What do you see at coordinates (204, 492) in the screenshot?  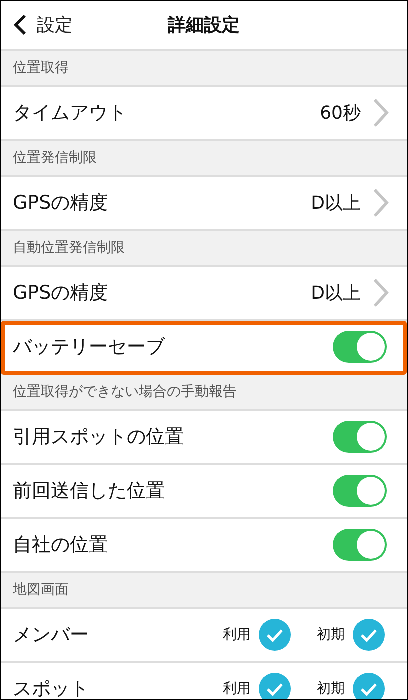 I see `settings-row: 前回送信した位置` at bounding box center [204, 492].